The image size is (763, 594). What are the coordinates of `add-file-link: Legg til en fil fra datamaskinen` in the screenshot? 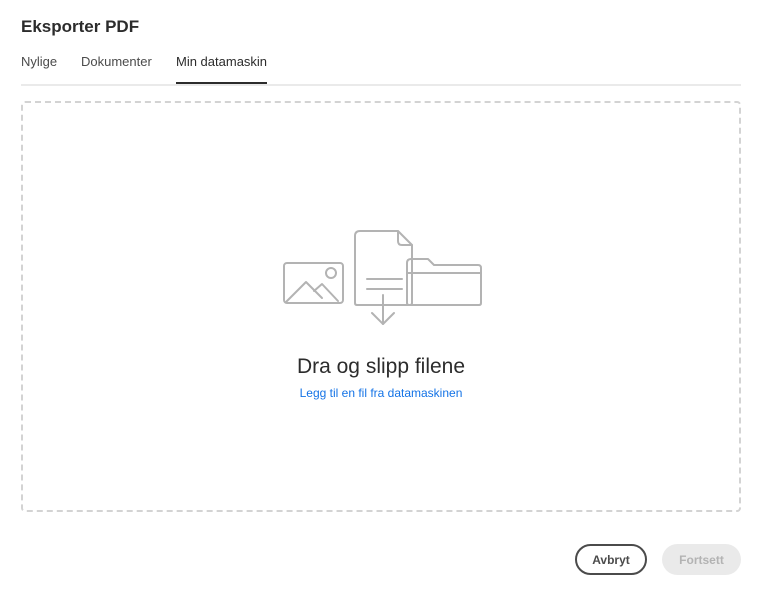 It's located at (381, 393).